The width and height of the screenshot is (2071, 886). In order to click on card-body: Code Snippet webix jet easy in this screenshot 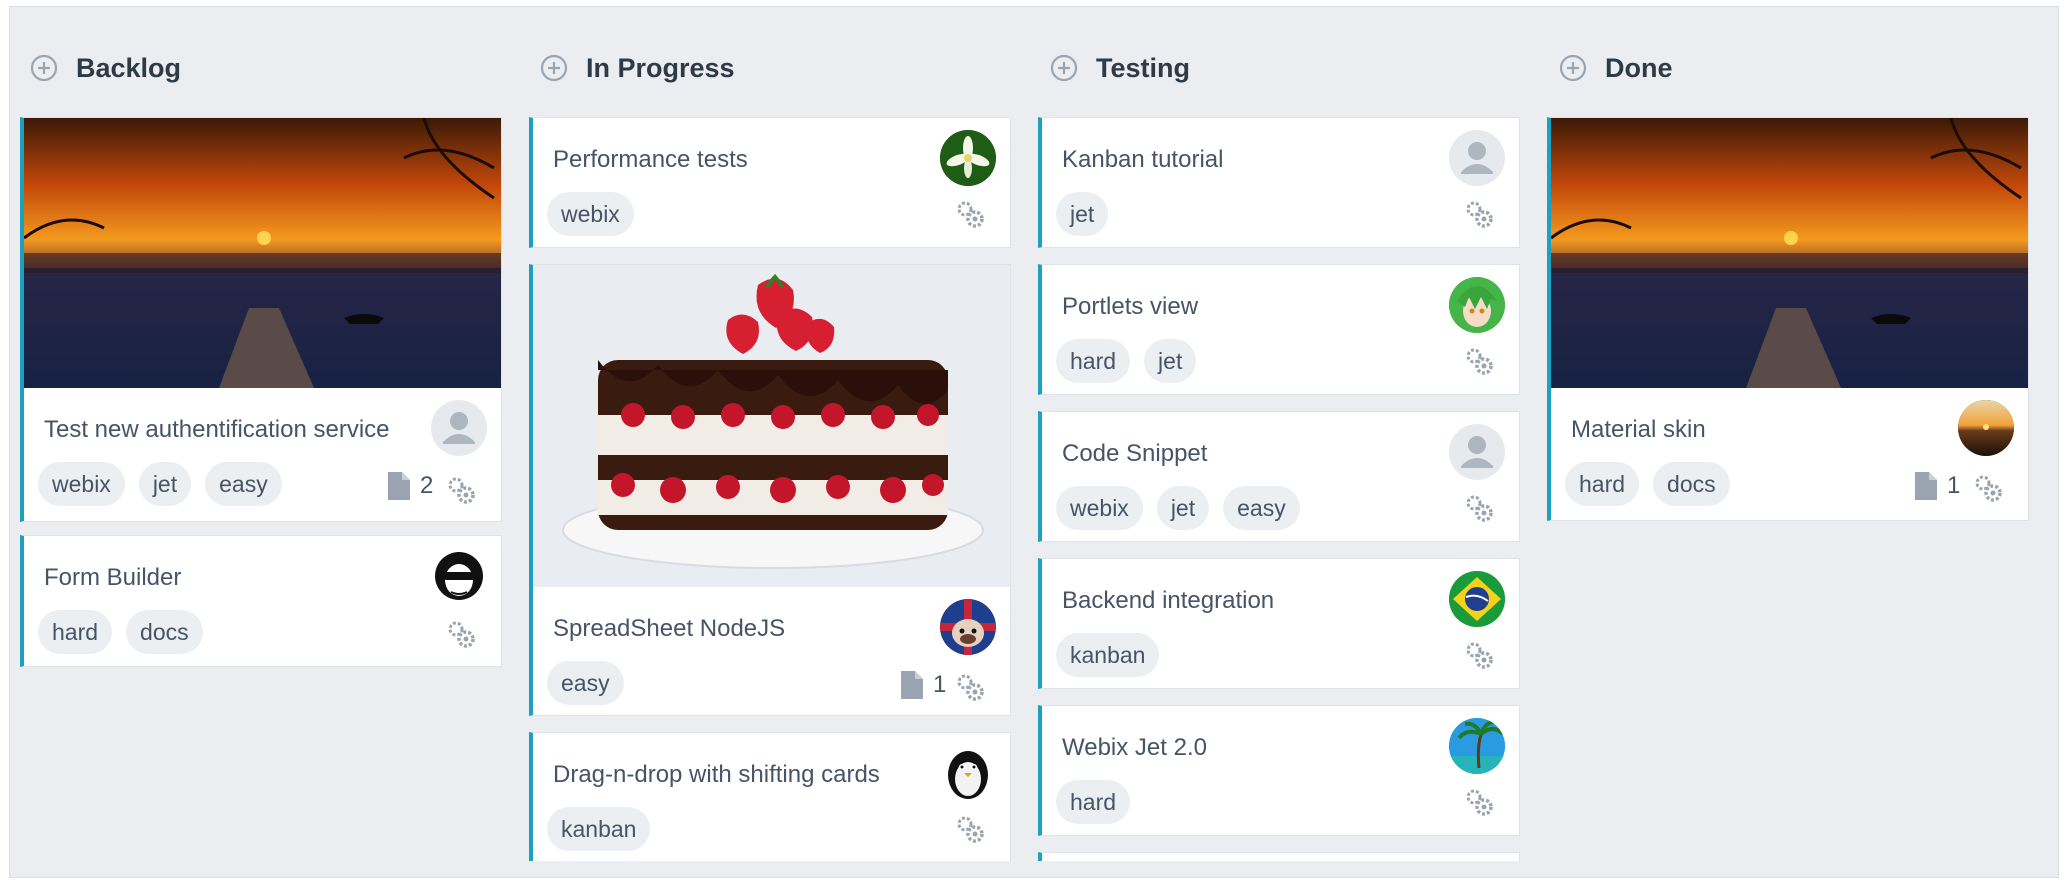, I will do `click(1280, 476)`.